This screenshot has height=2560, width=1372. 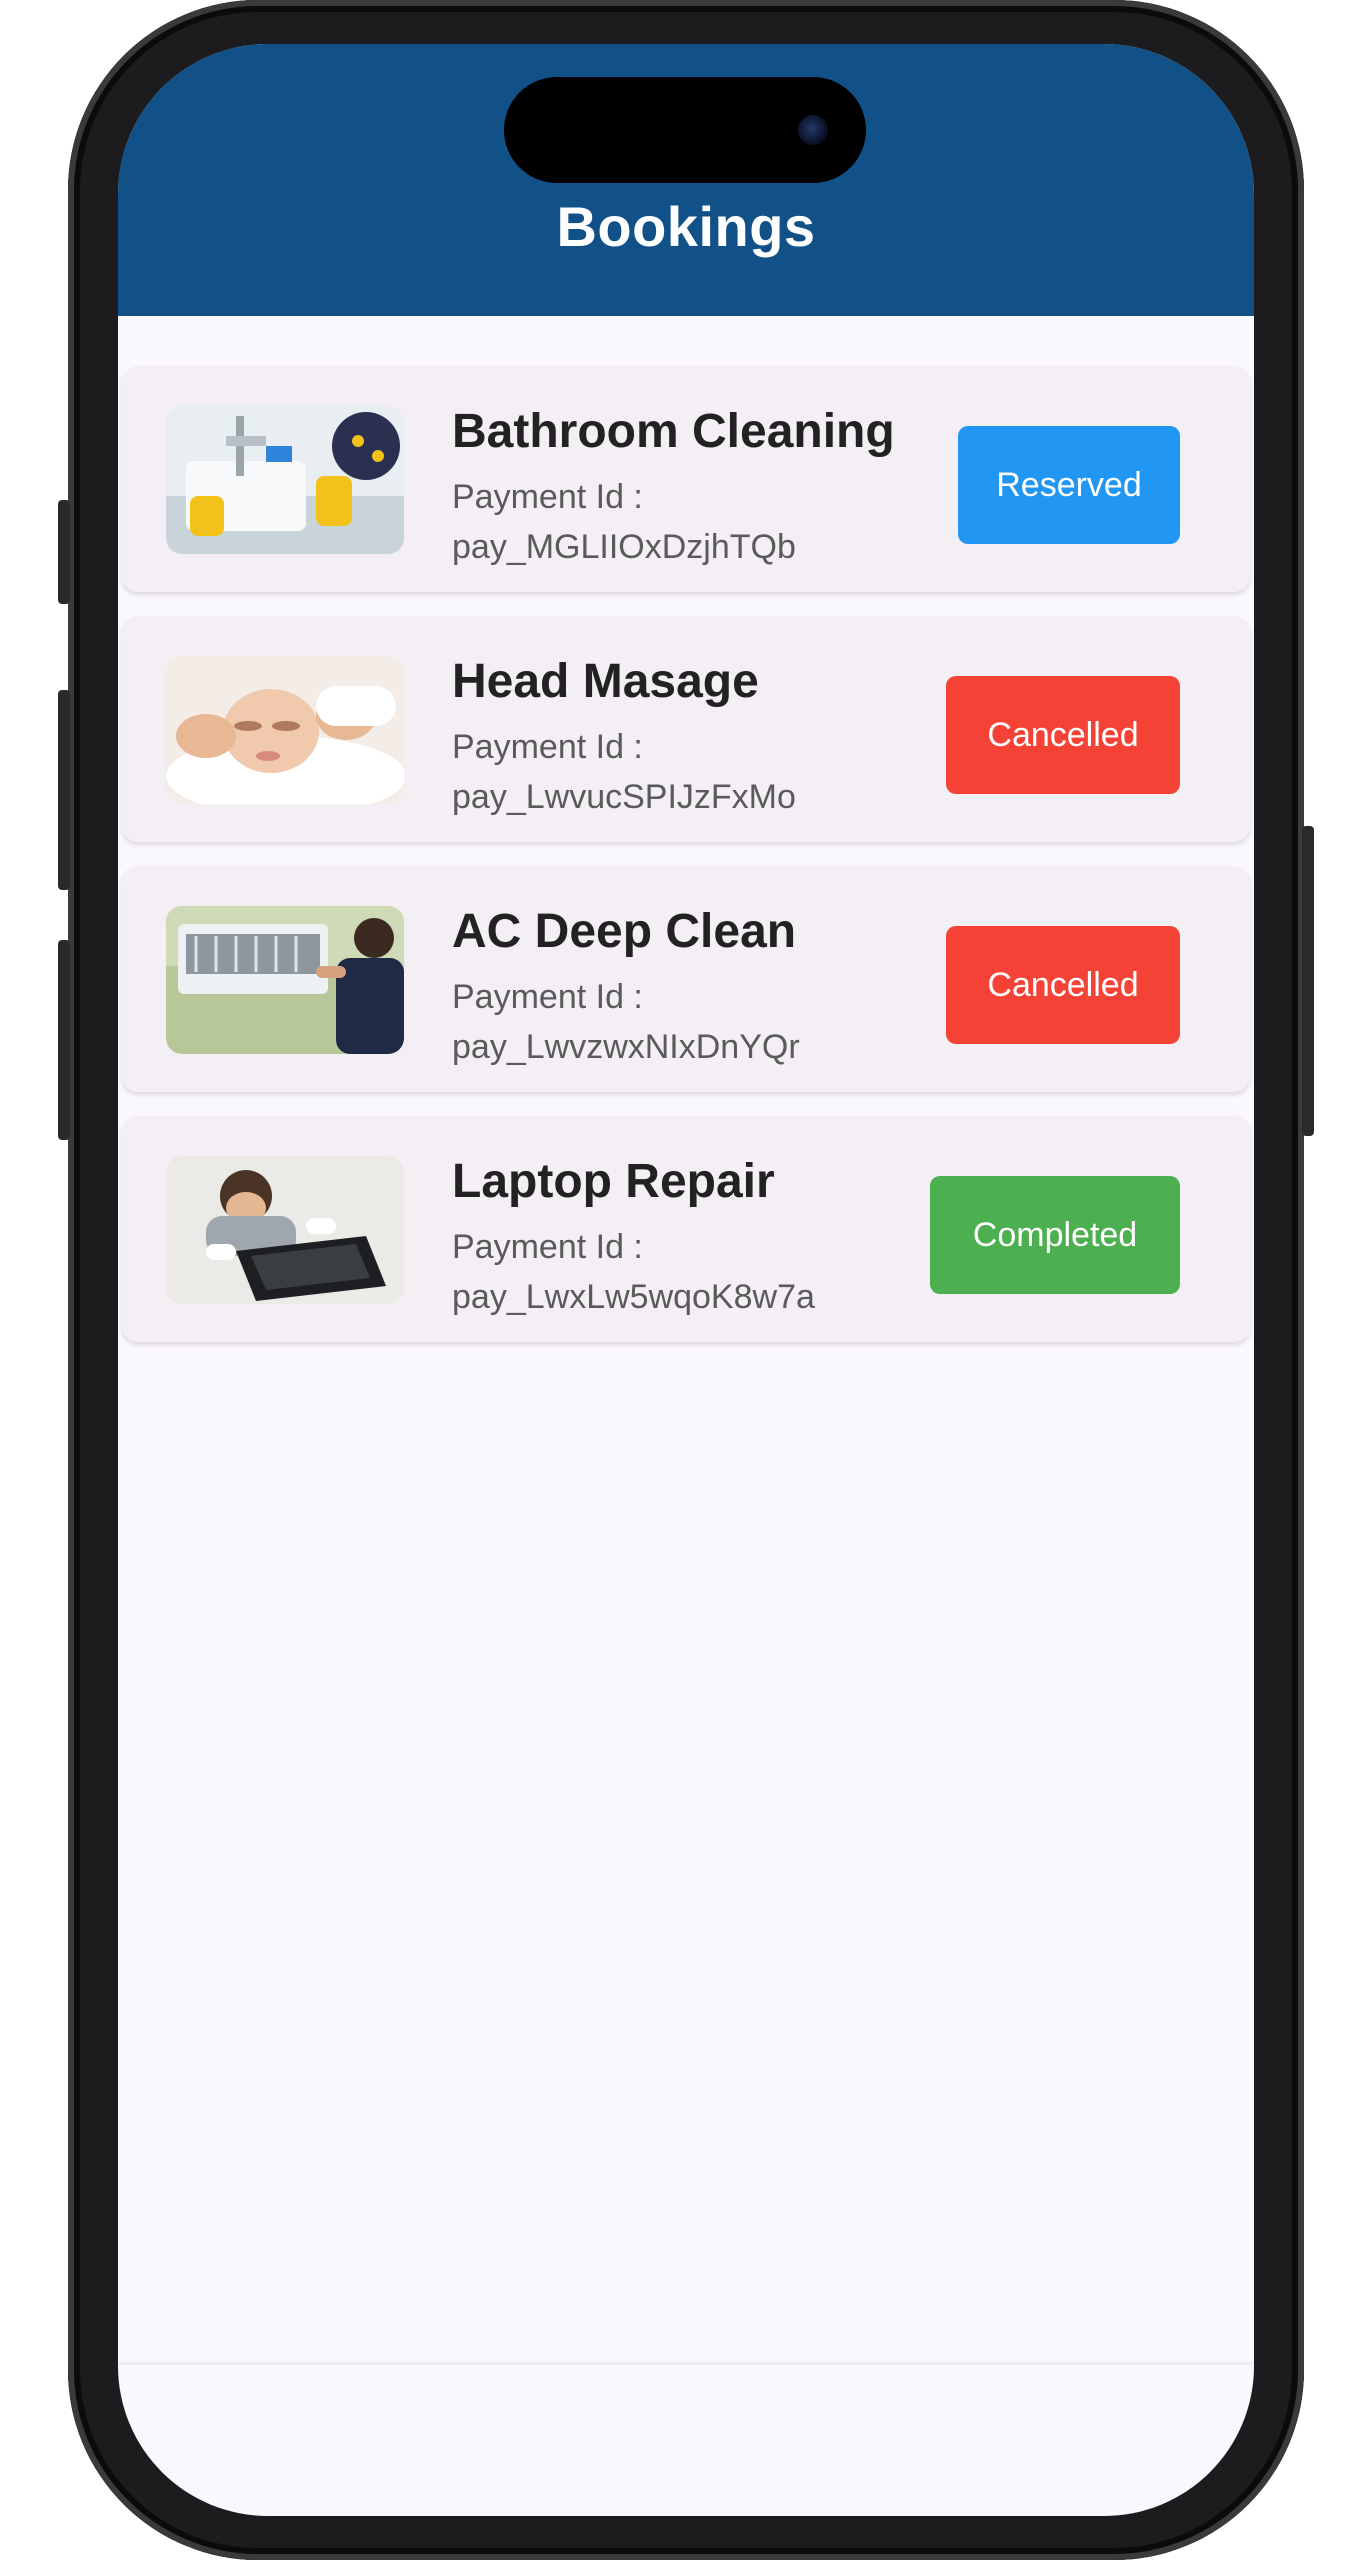 What do you see at coordinates (813, 130) in the screenshot?
I see `front-camera-icon` at bounding box center [813, 130].